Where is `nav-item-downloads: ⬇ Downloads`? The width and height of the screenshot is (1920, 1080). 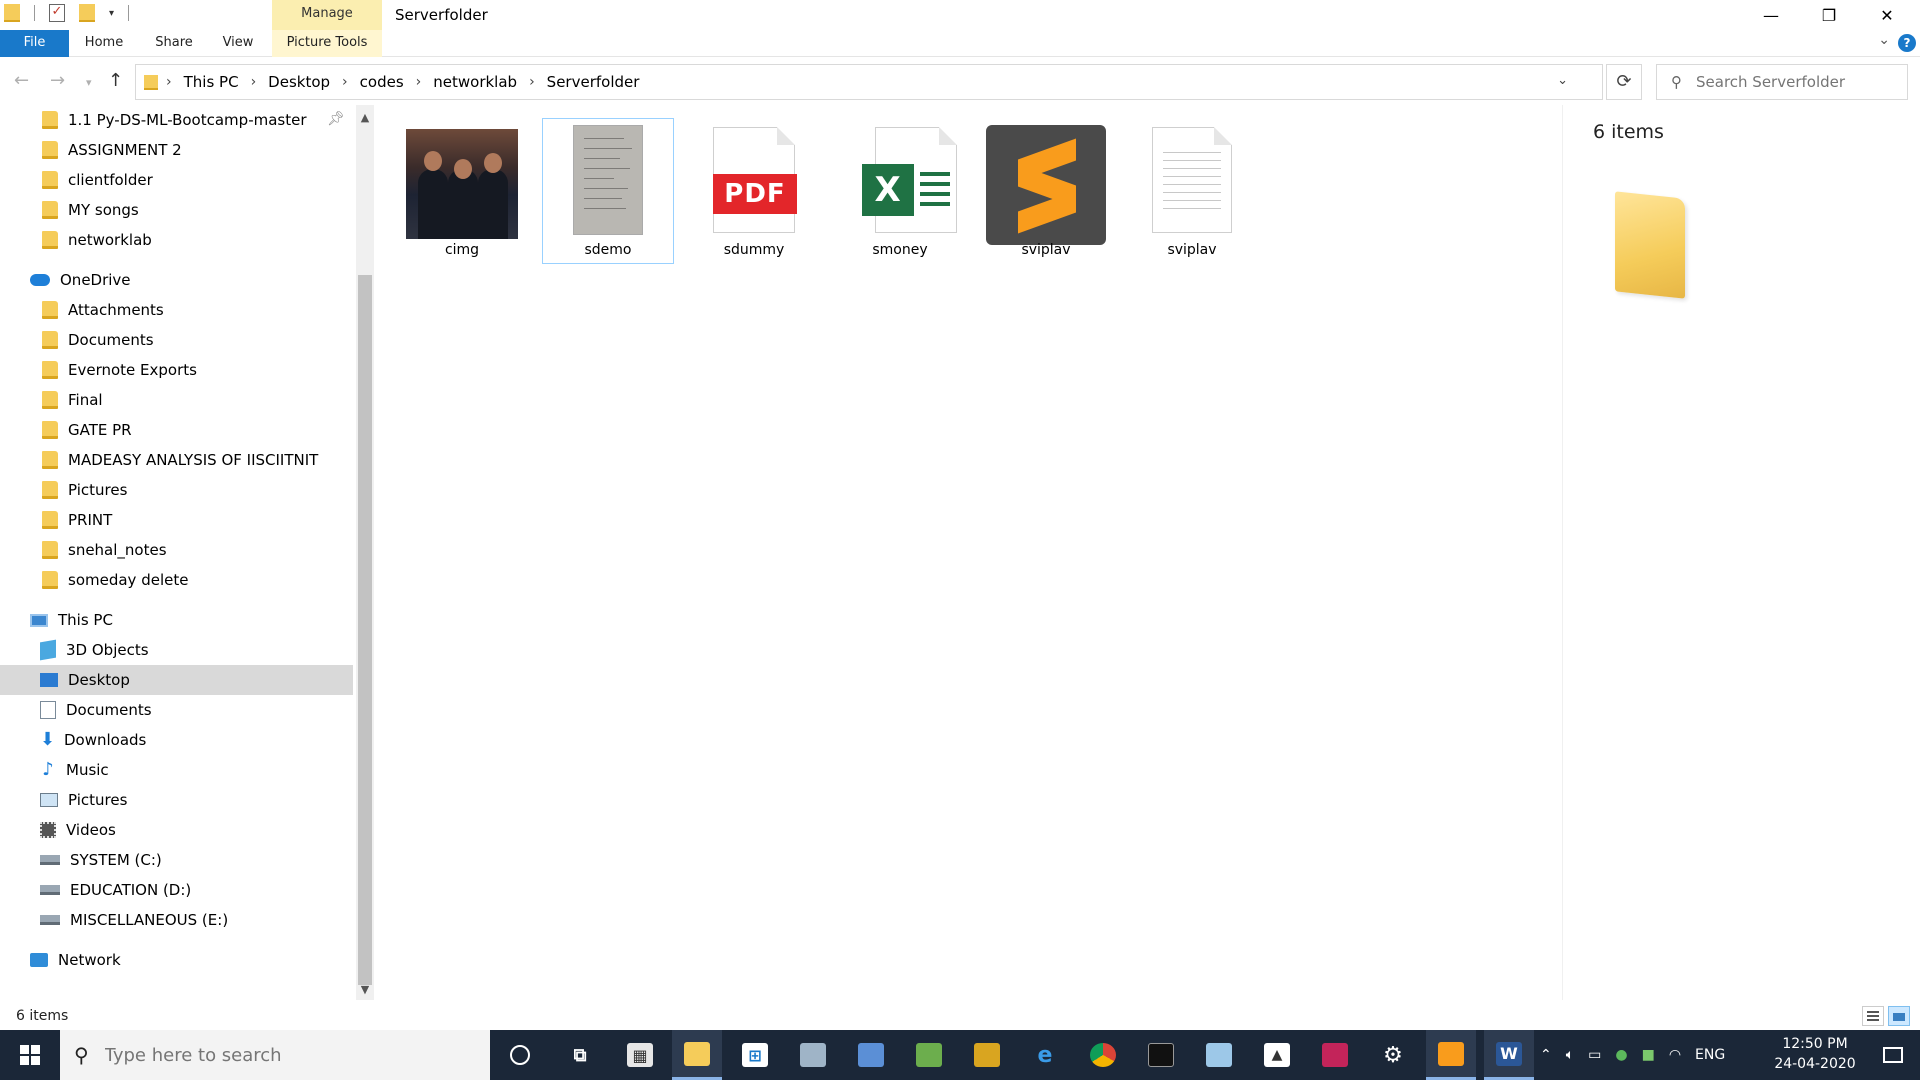
nav-item-downloads: ⬇ Downloads is located at coordinates (176, 740).